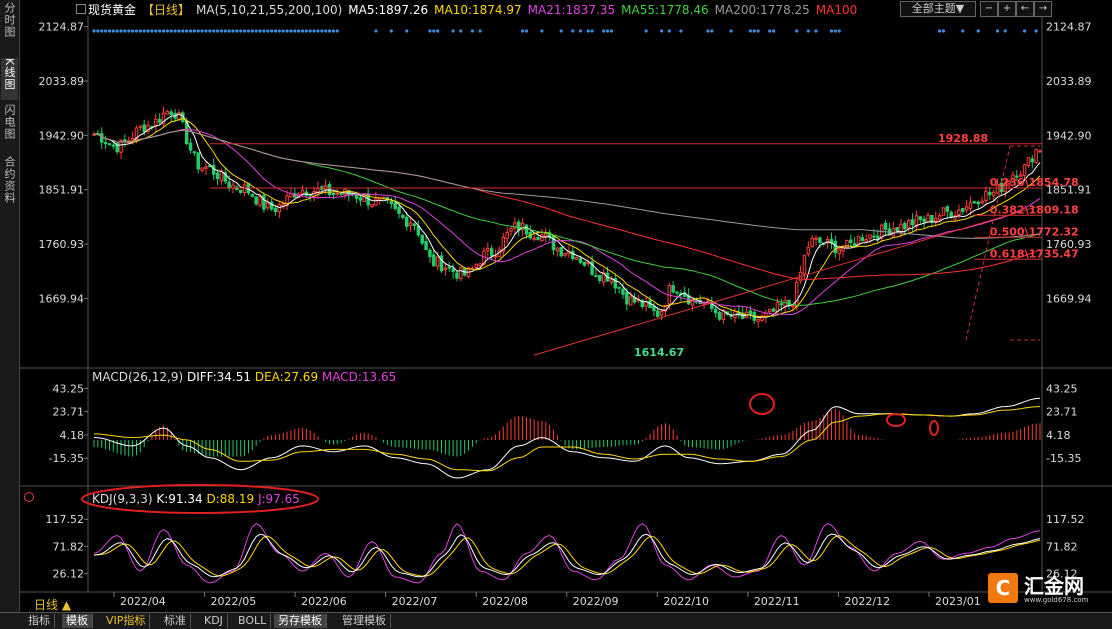  What do you see at coordinates (126, 621) in the screenshot?
I see `btab-vip: VIP指标` at bounding box center [126, 621].